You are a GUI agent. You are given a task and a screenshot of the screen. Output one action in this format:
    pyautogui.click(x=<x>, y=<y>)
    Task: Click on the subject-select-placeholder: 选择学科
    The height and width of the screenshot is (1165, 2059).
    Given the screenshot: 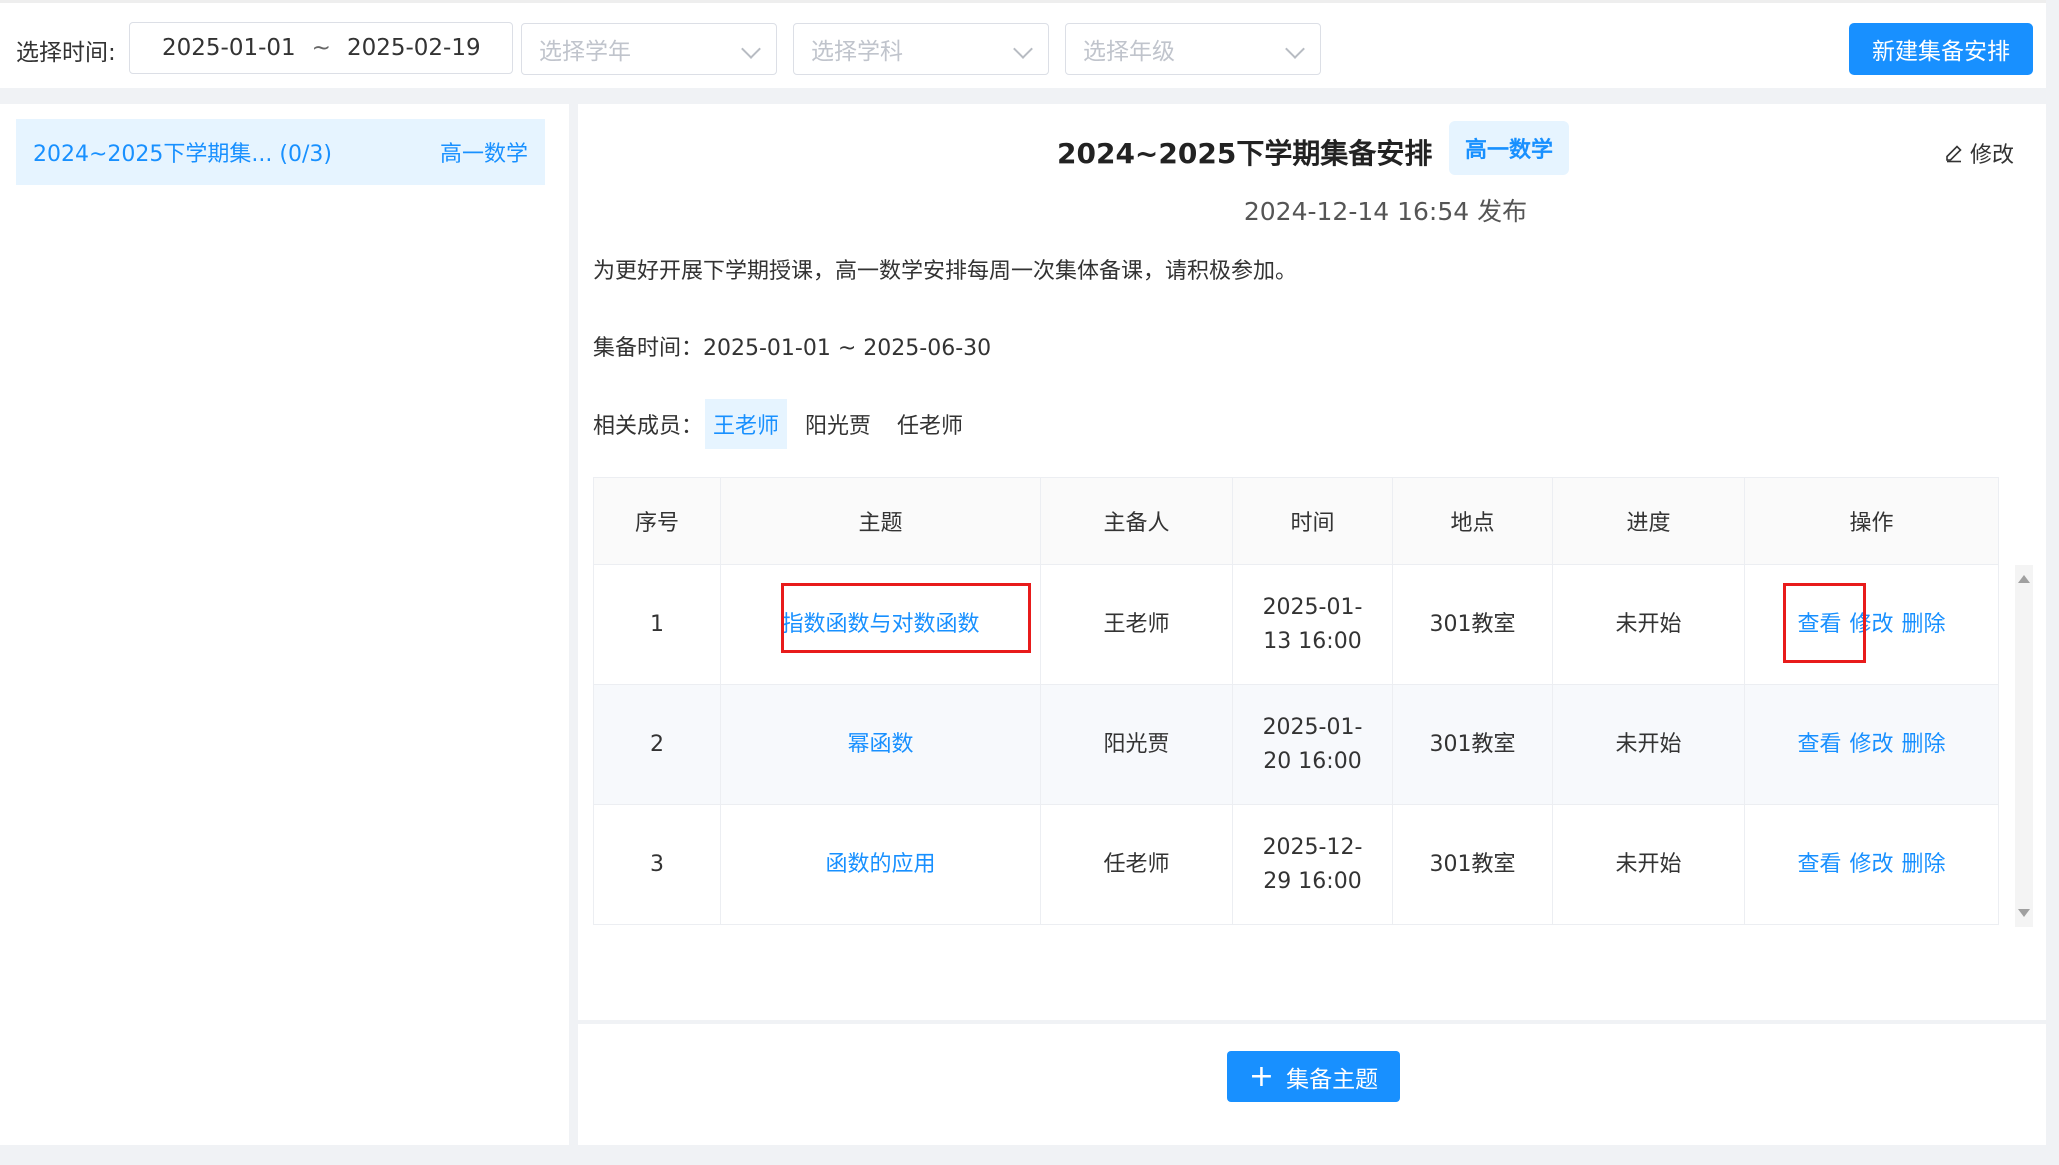 What is the action you would take?
    pyautogui.click(x=857, y=52)
    